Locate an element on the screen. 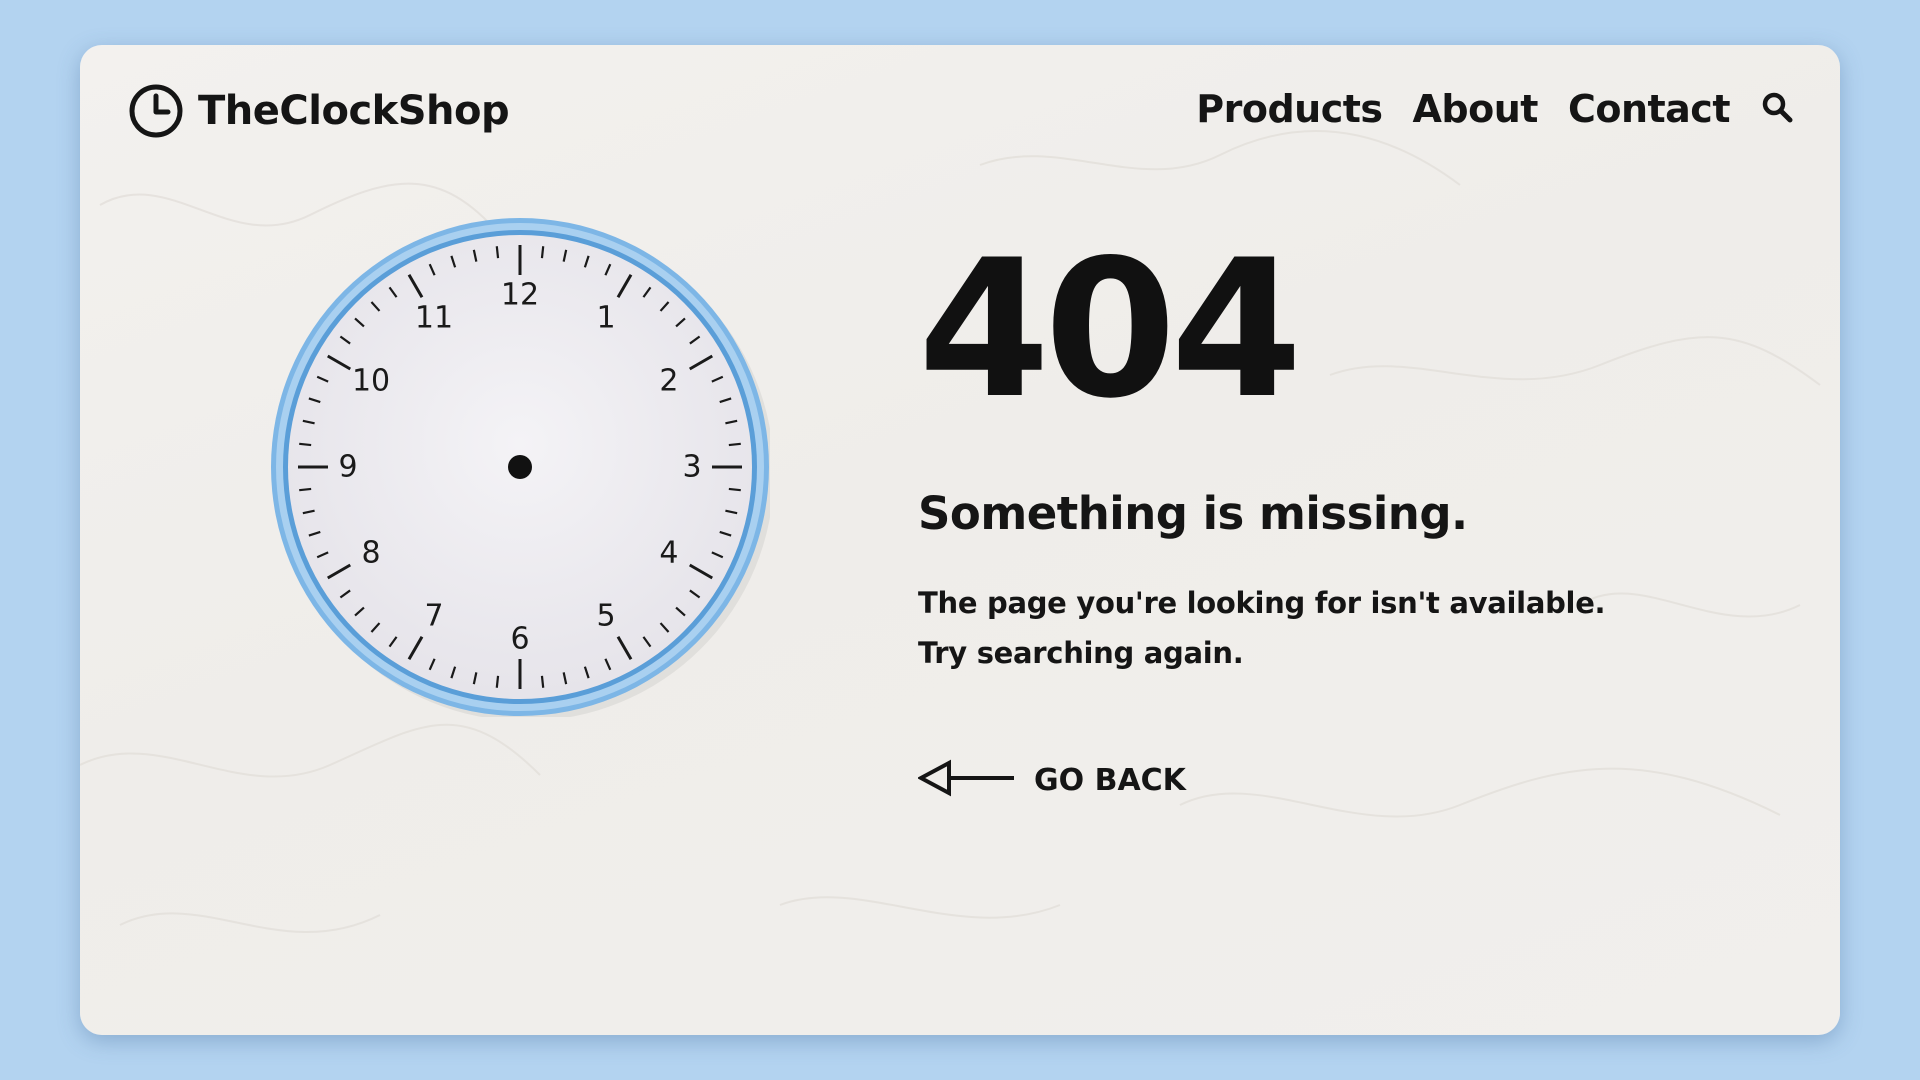 The width and height of the screenshot is (1920, 1080). nav-products: Products is located at coordinates (1289, 109).